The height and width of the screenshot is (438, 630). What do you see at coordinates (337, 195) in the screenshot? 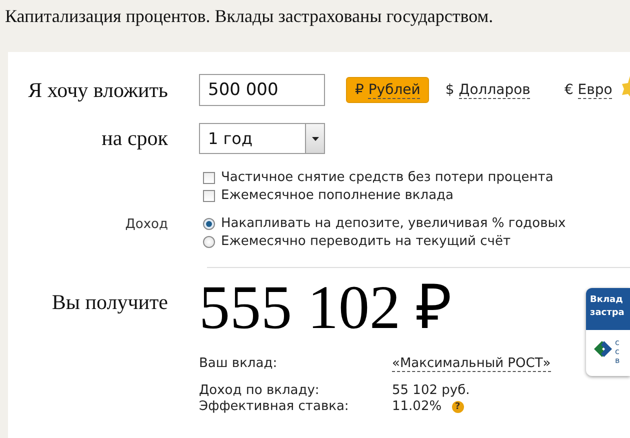
I see `checkbox-label: Ежемесячное пополнение вклада` at bounding box center [337, 195].